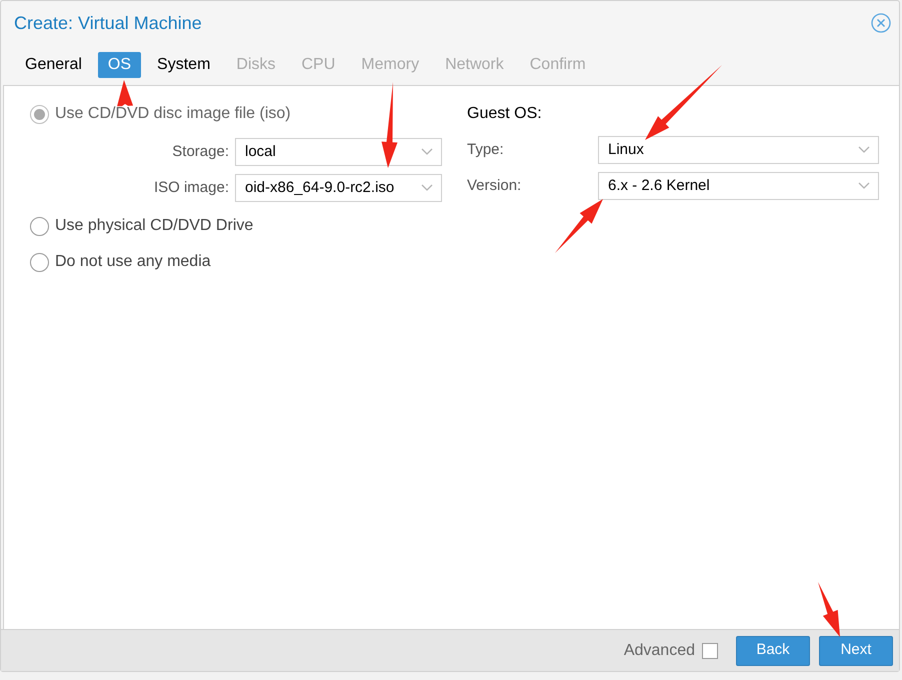 Image resolution: width=902 pixels, height=680 pixels. I want to click on checkbox, so click(710, 650).